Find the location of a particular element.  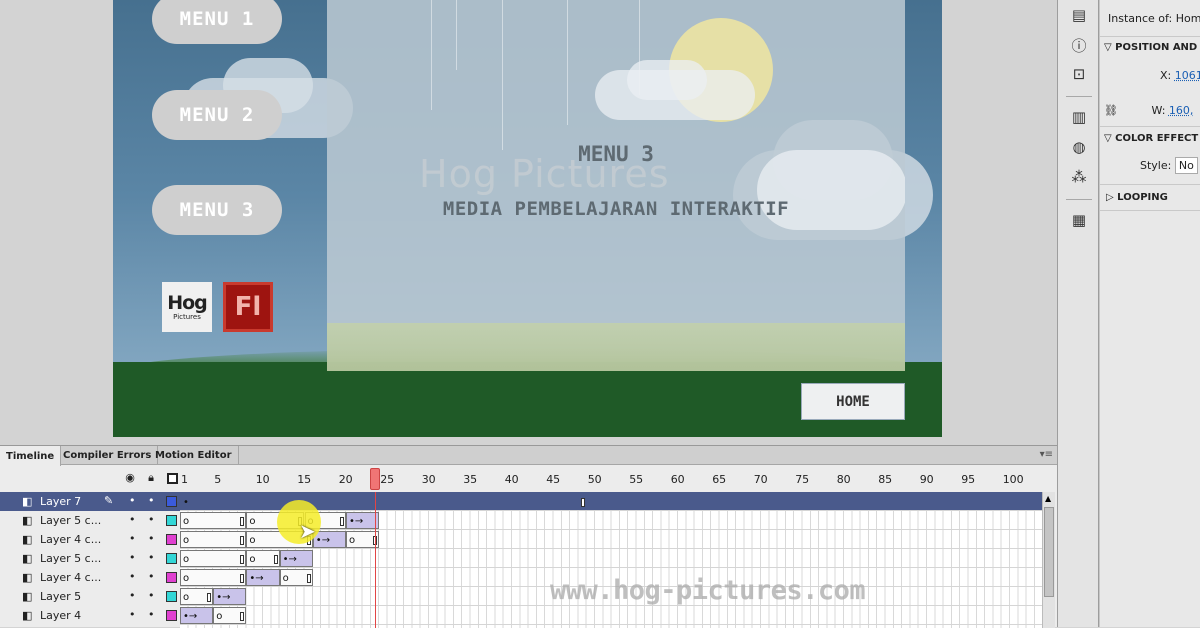

library-icon: ▥ is located at coordinates (1079, 117).